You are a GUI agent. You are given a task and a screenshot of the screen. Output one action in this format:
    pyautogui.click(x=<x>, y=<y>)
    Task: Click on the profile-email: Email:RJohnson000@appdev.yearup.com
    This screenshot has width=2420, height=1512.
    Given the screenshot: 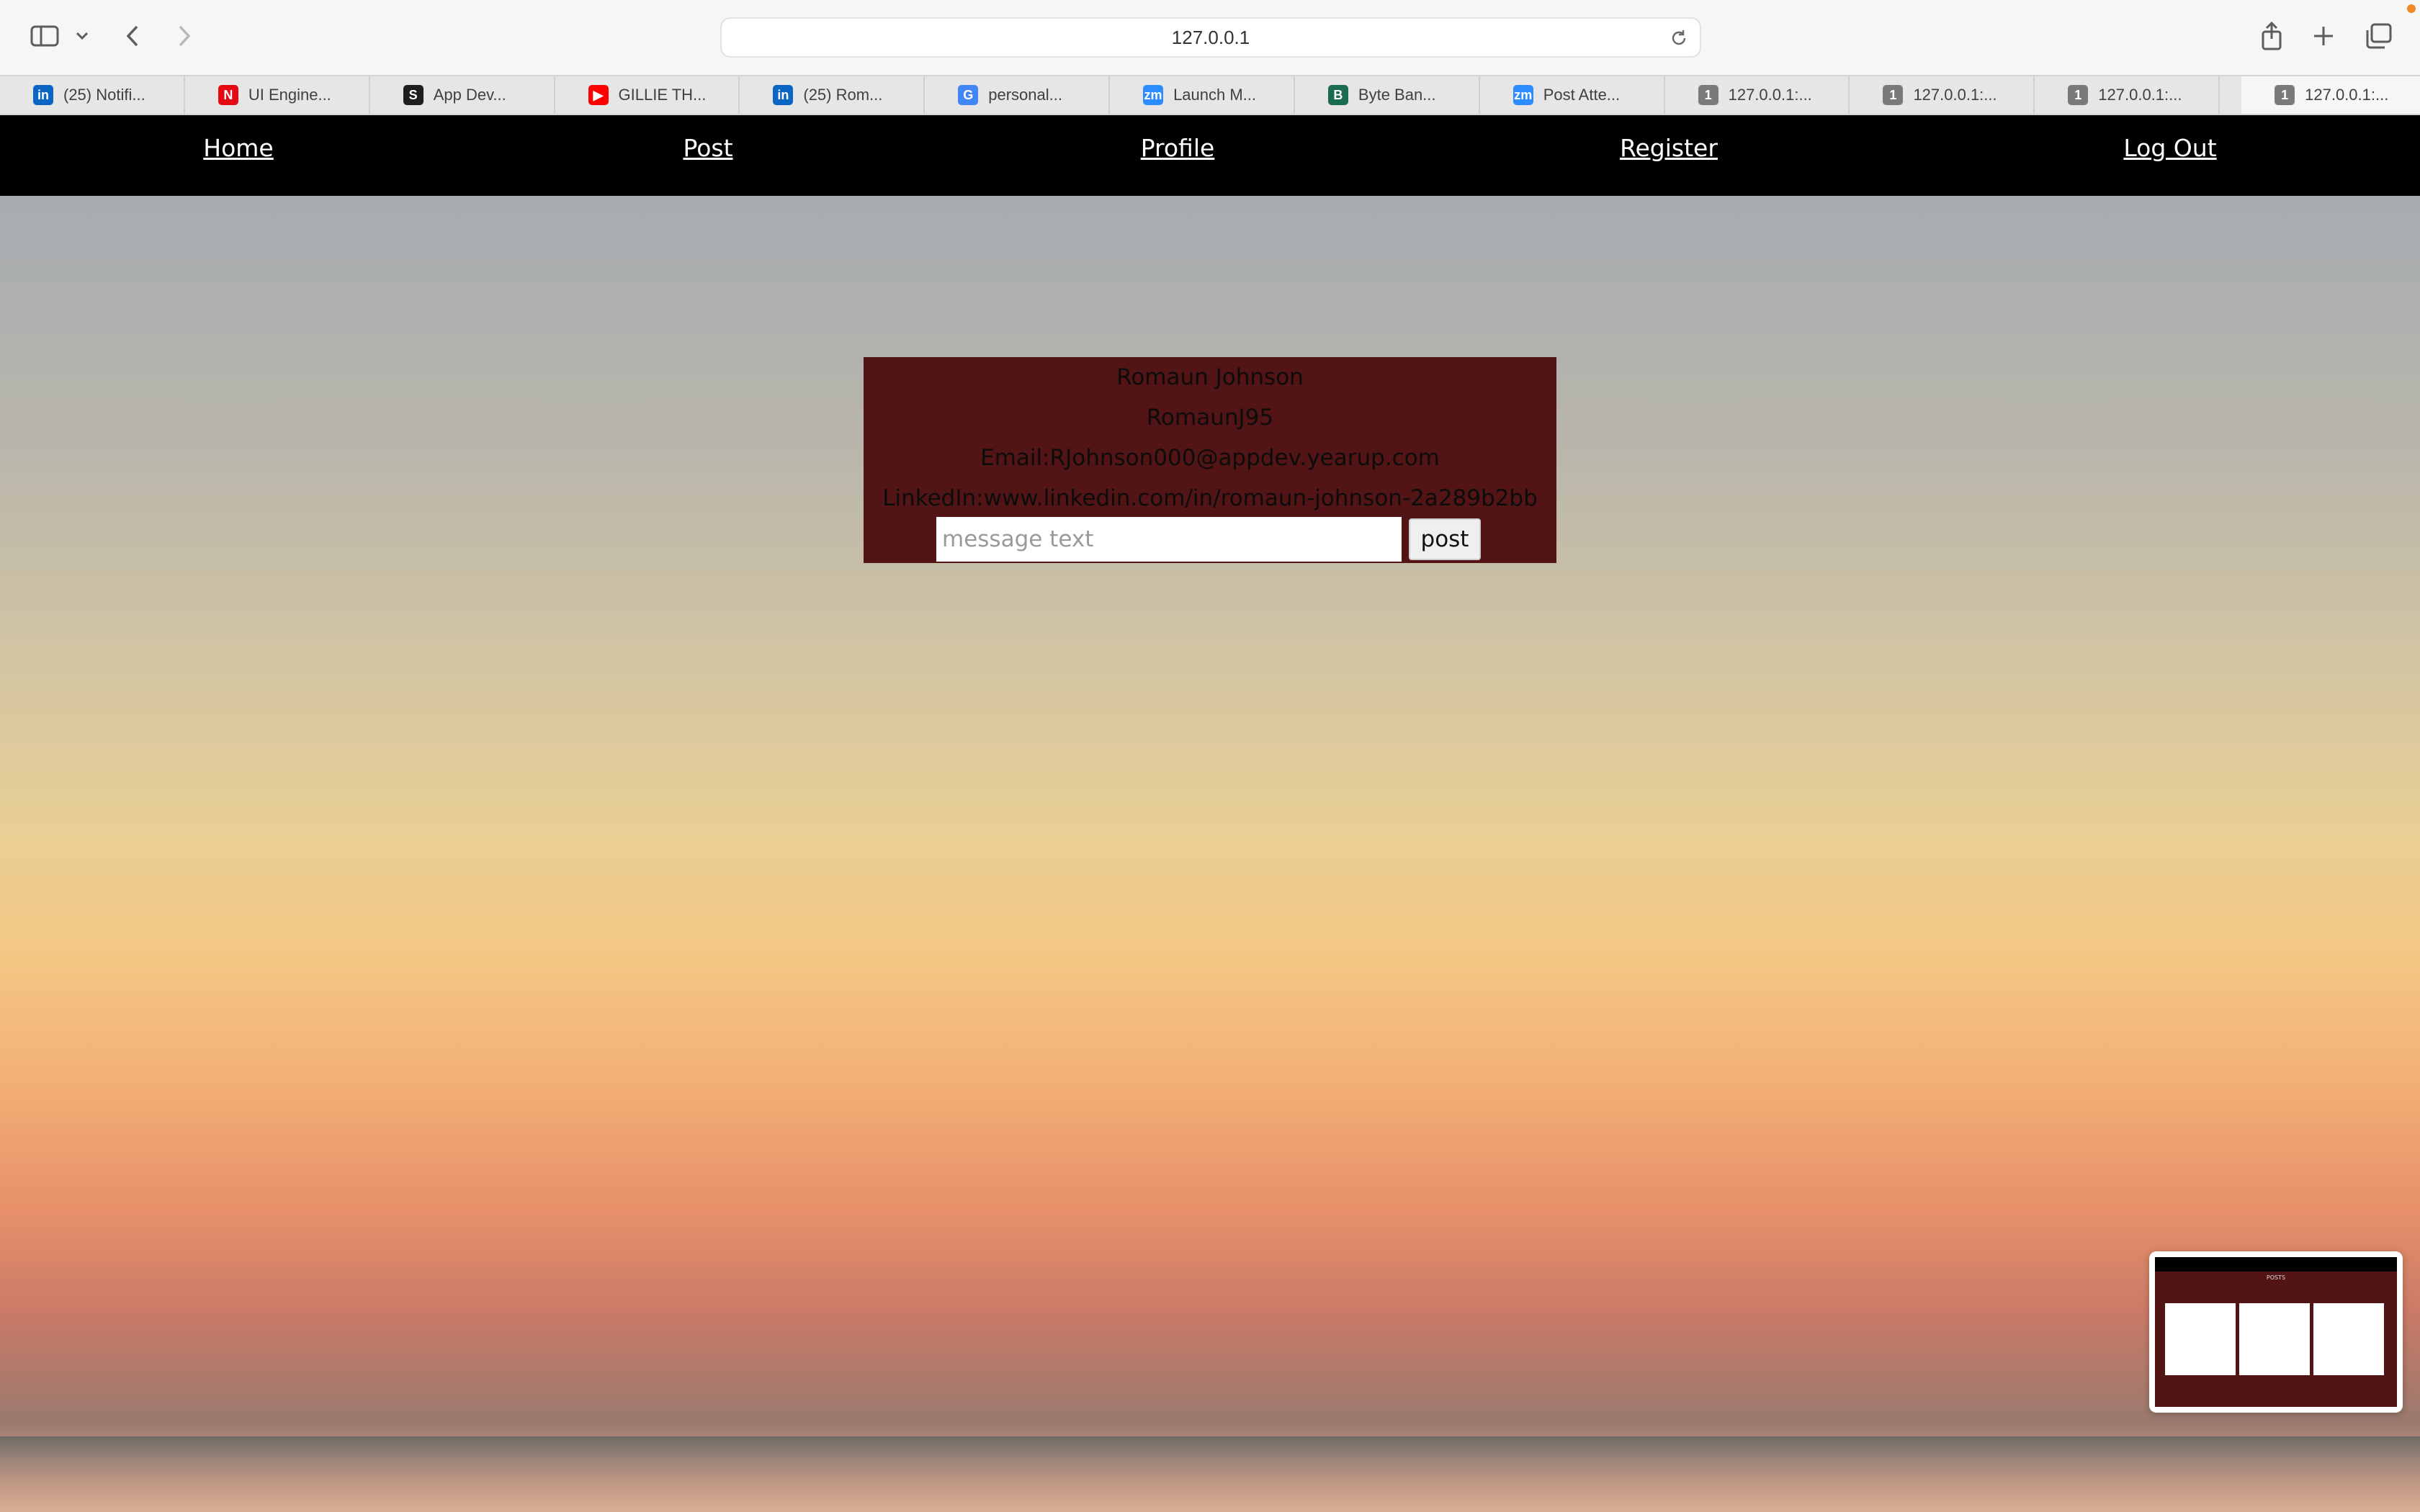 What is the action you would take?
    pyautogui.click(x=1210, y=458)
    